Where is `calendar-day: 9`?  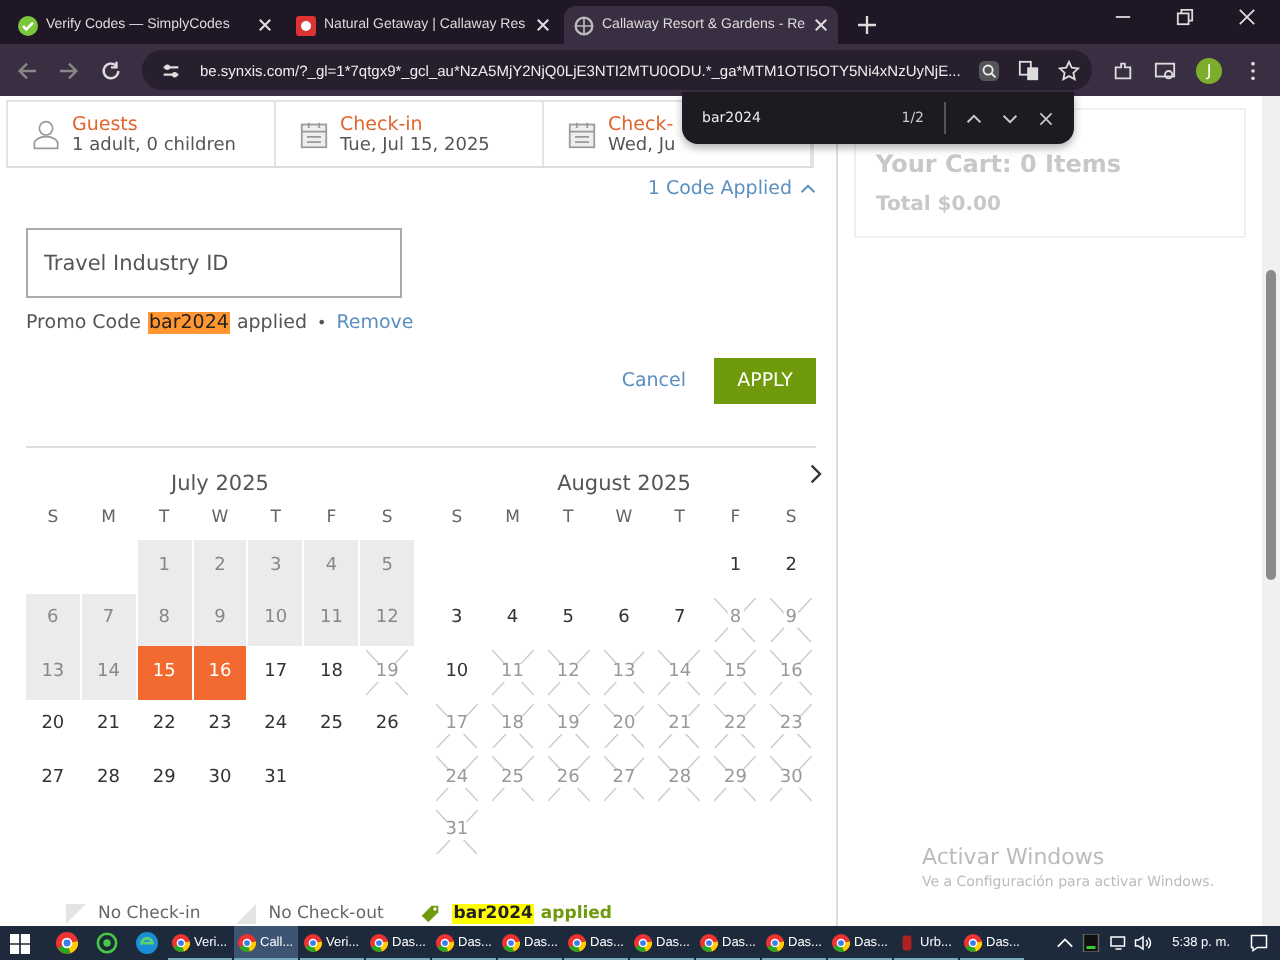
calendar-day: 9 is located at coordinates (791, 619).